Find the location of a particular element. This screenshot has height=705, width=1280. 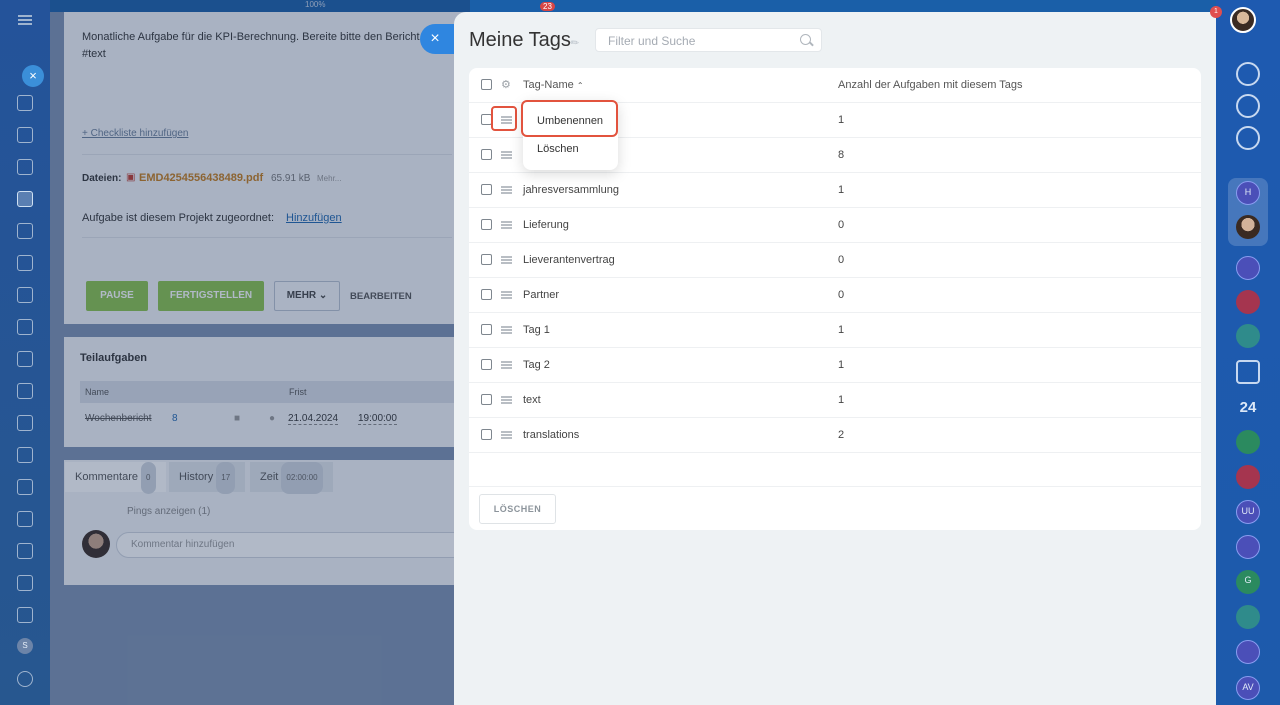

avatar-initials: AV is located at coordinates (1248, 688).